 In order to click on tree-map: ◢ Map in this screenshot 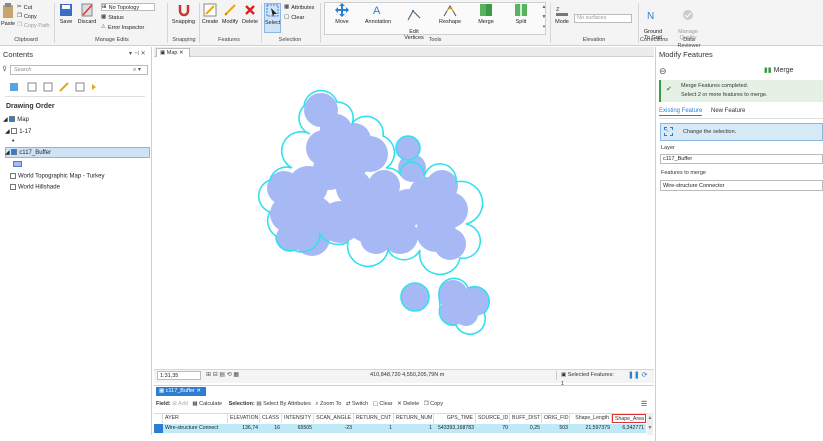, I will do `click(16, 119)`.